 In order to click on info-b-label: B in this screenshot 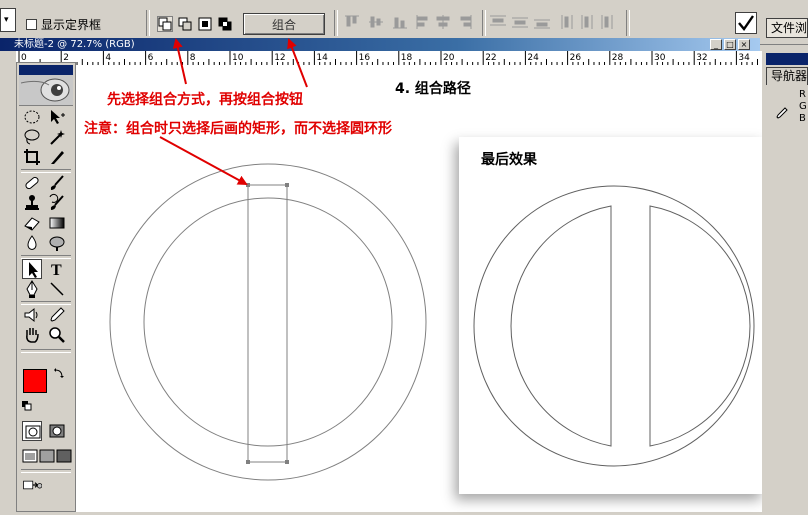, I will do `click(802, 118)`.